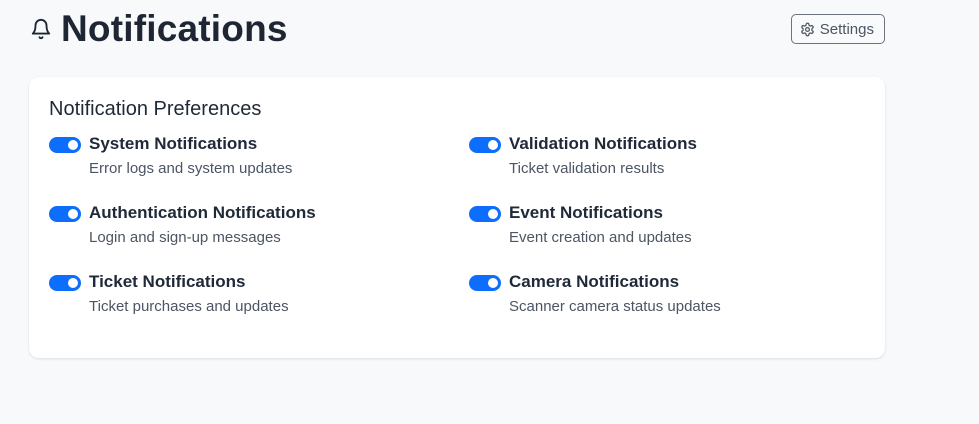  Describe the element at coordinates (174, 28) in the screenshot. I see `page-title: Notifications` at that location.